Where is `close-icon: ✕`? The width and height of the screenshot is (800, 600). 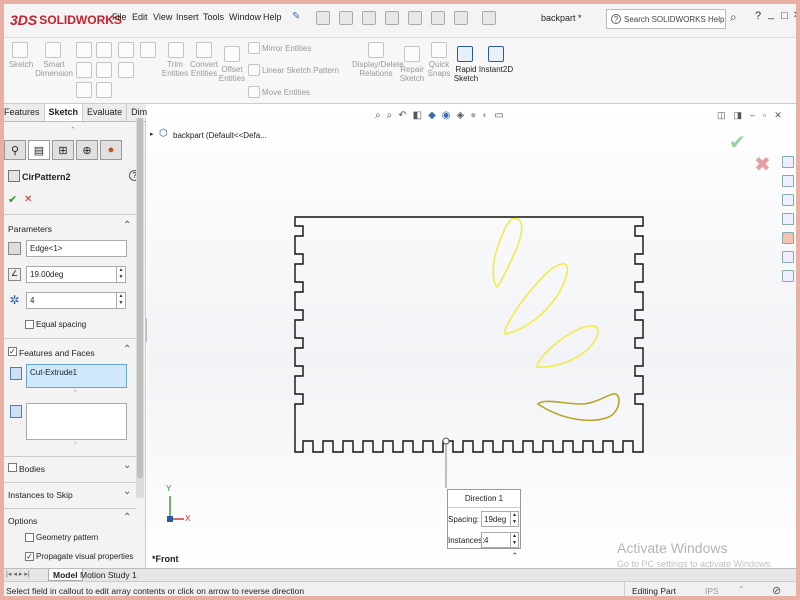 close-icon: ✕ is located at coordinates (796, 15).